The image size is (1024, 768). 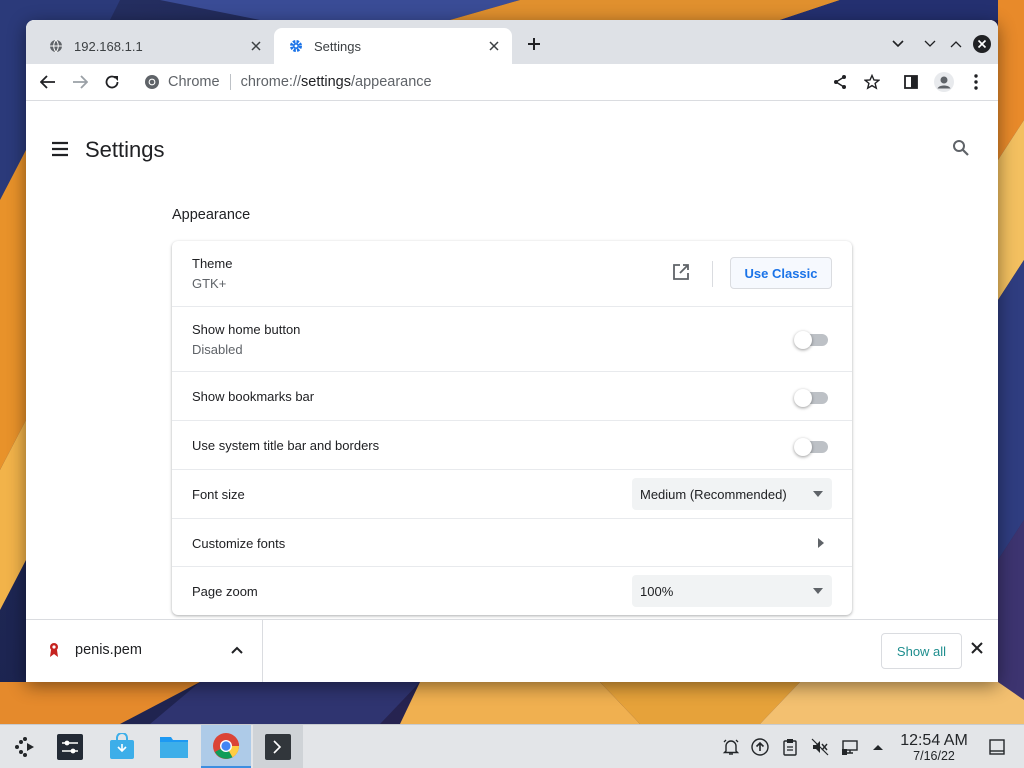 I want to click on show-all-button: Show all, so click(x=921, y=651).